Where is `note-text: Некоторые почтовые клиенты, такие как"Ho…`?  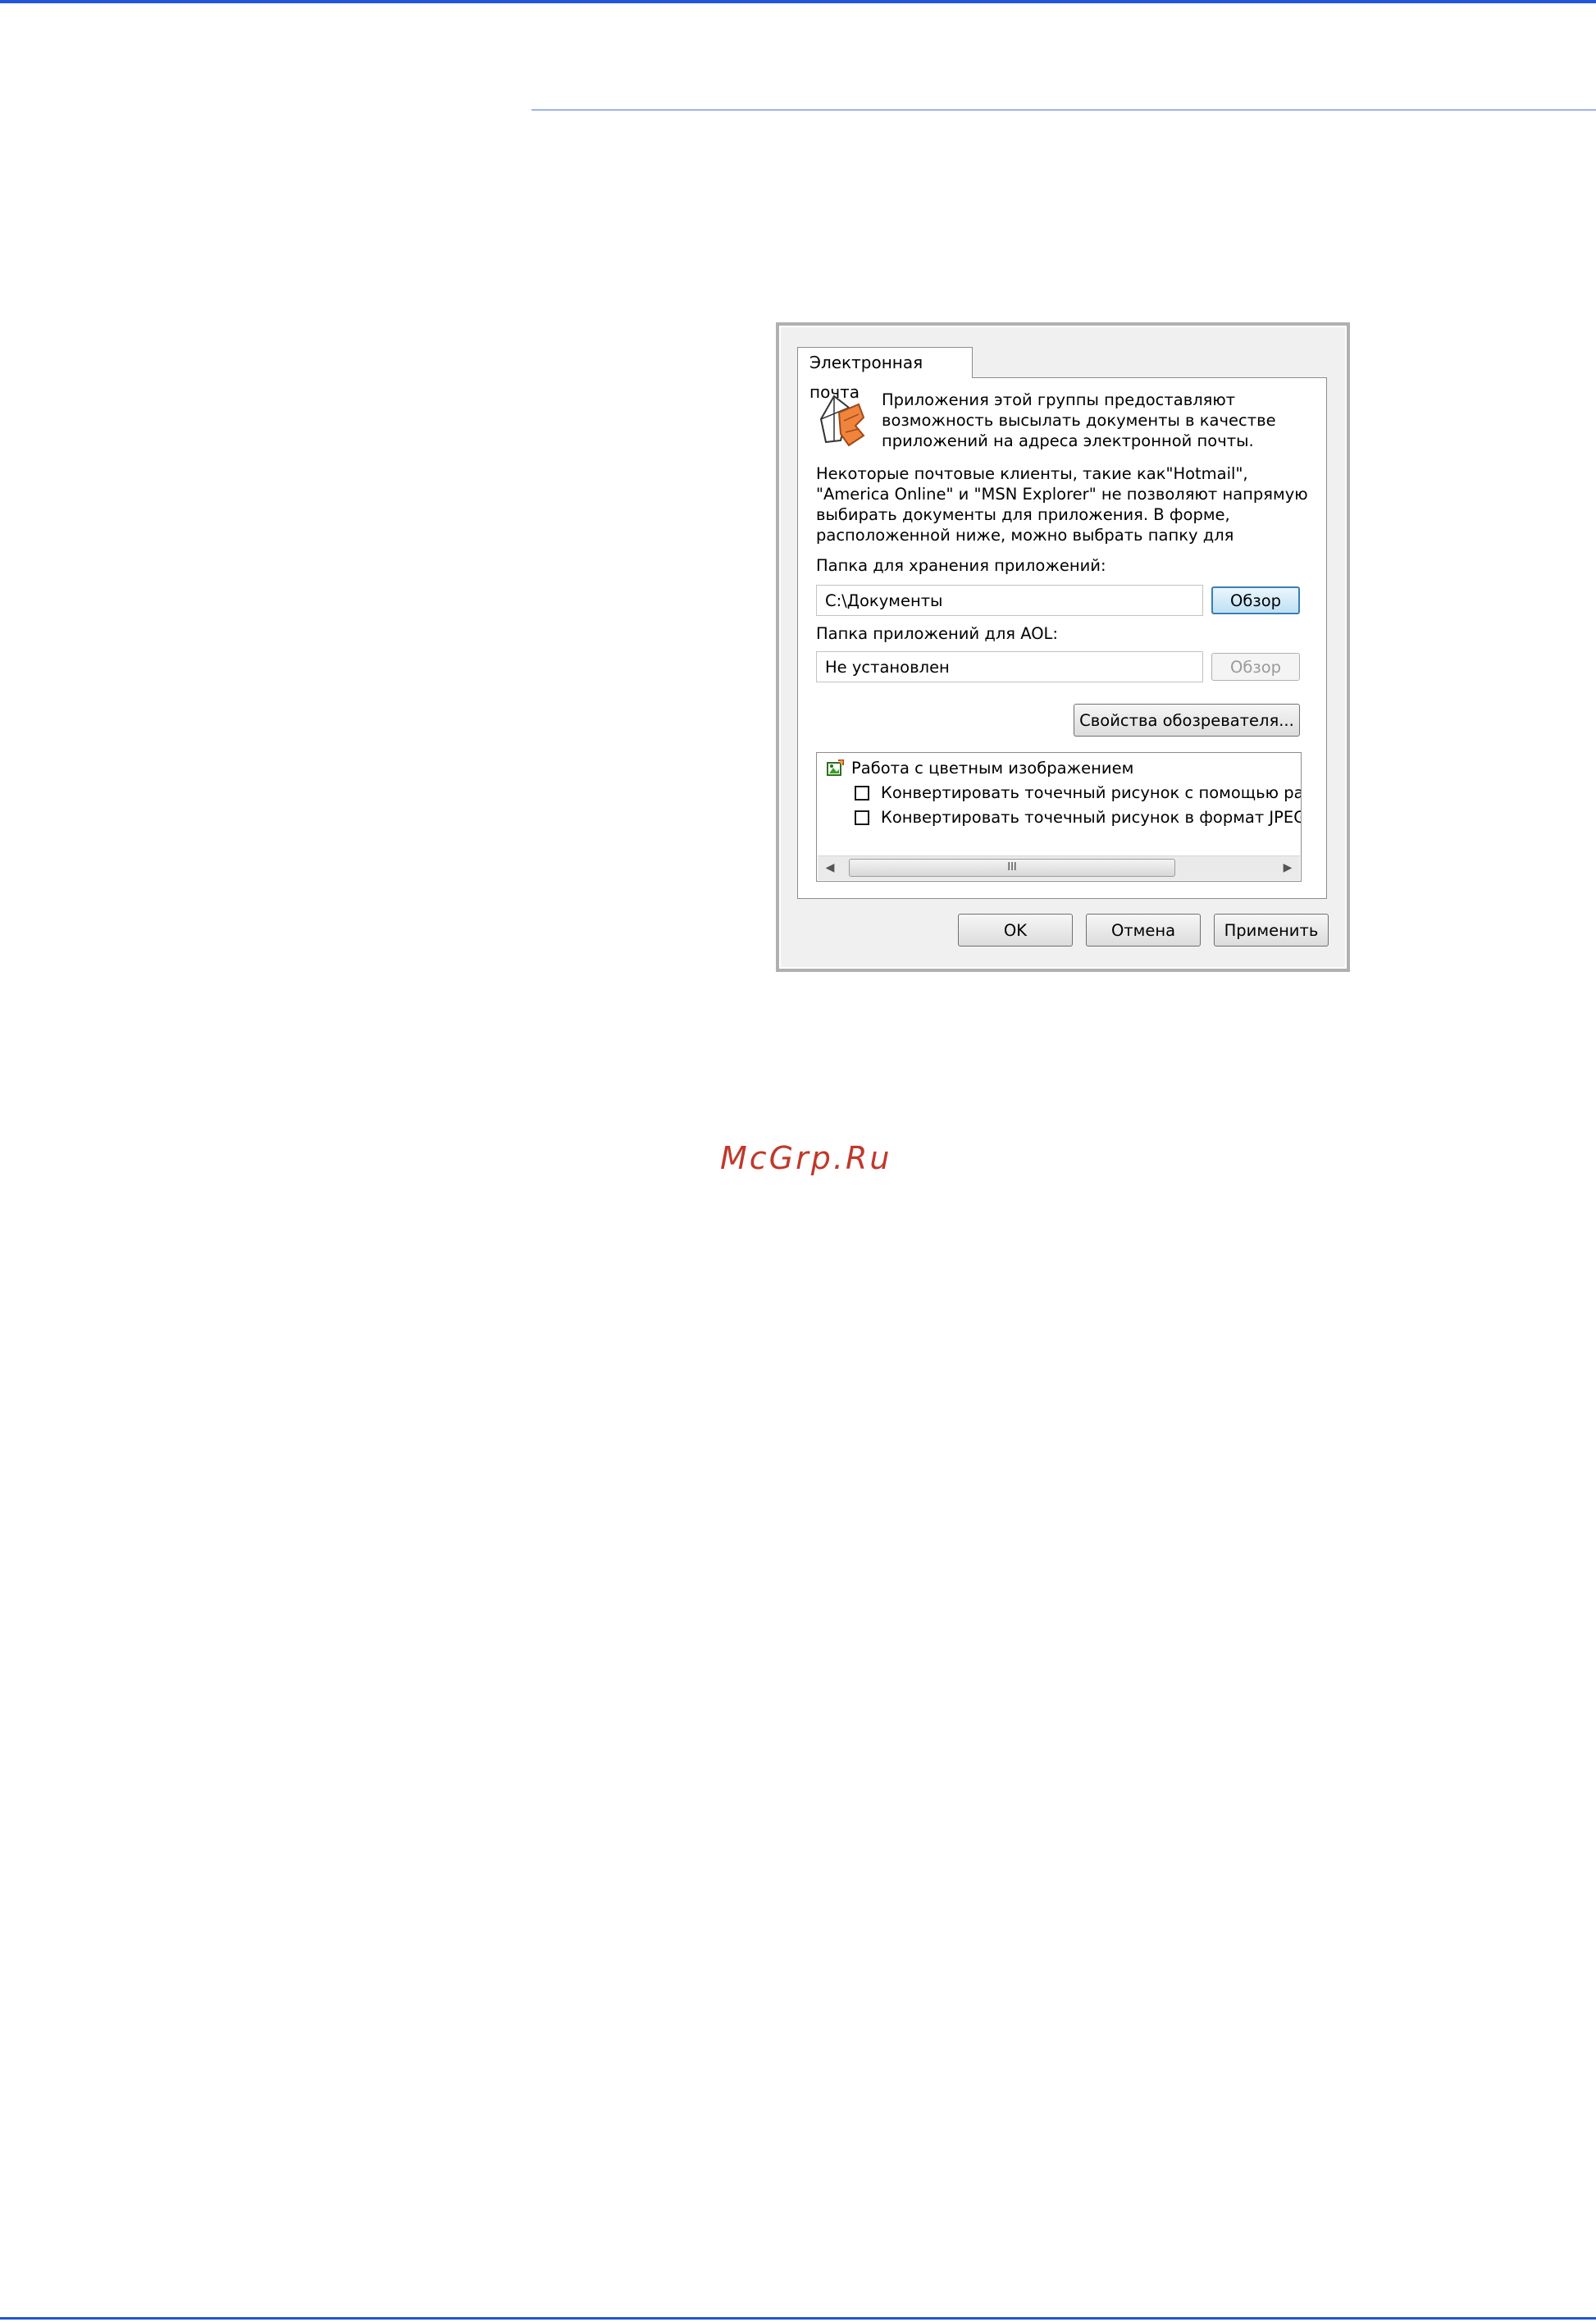
note-text: Некоторые почтовые клиенты, такие как"Ho… is located at coordinates (1062, 504).